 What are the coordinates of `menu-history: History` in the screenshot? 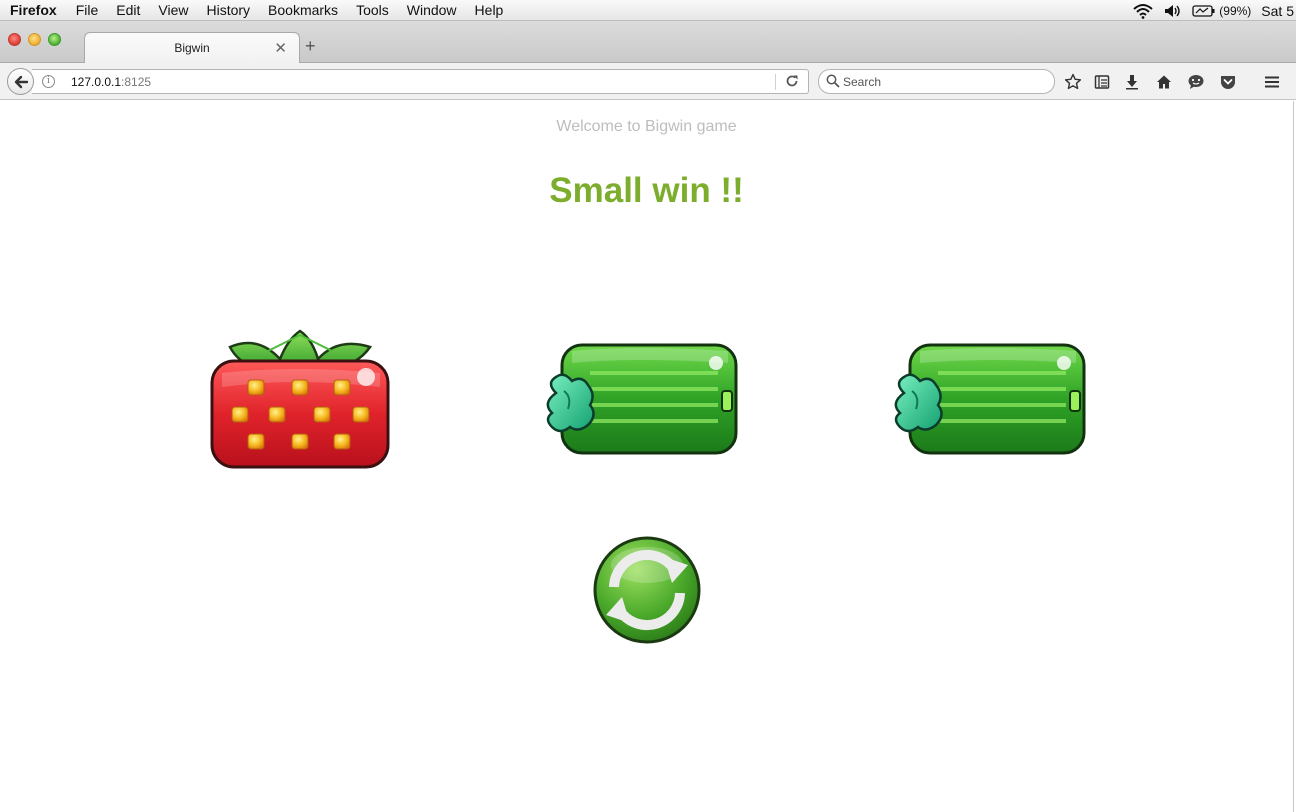 It's located at (228, 10).